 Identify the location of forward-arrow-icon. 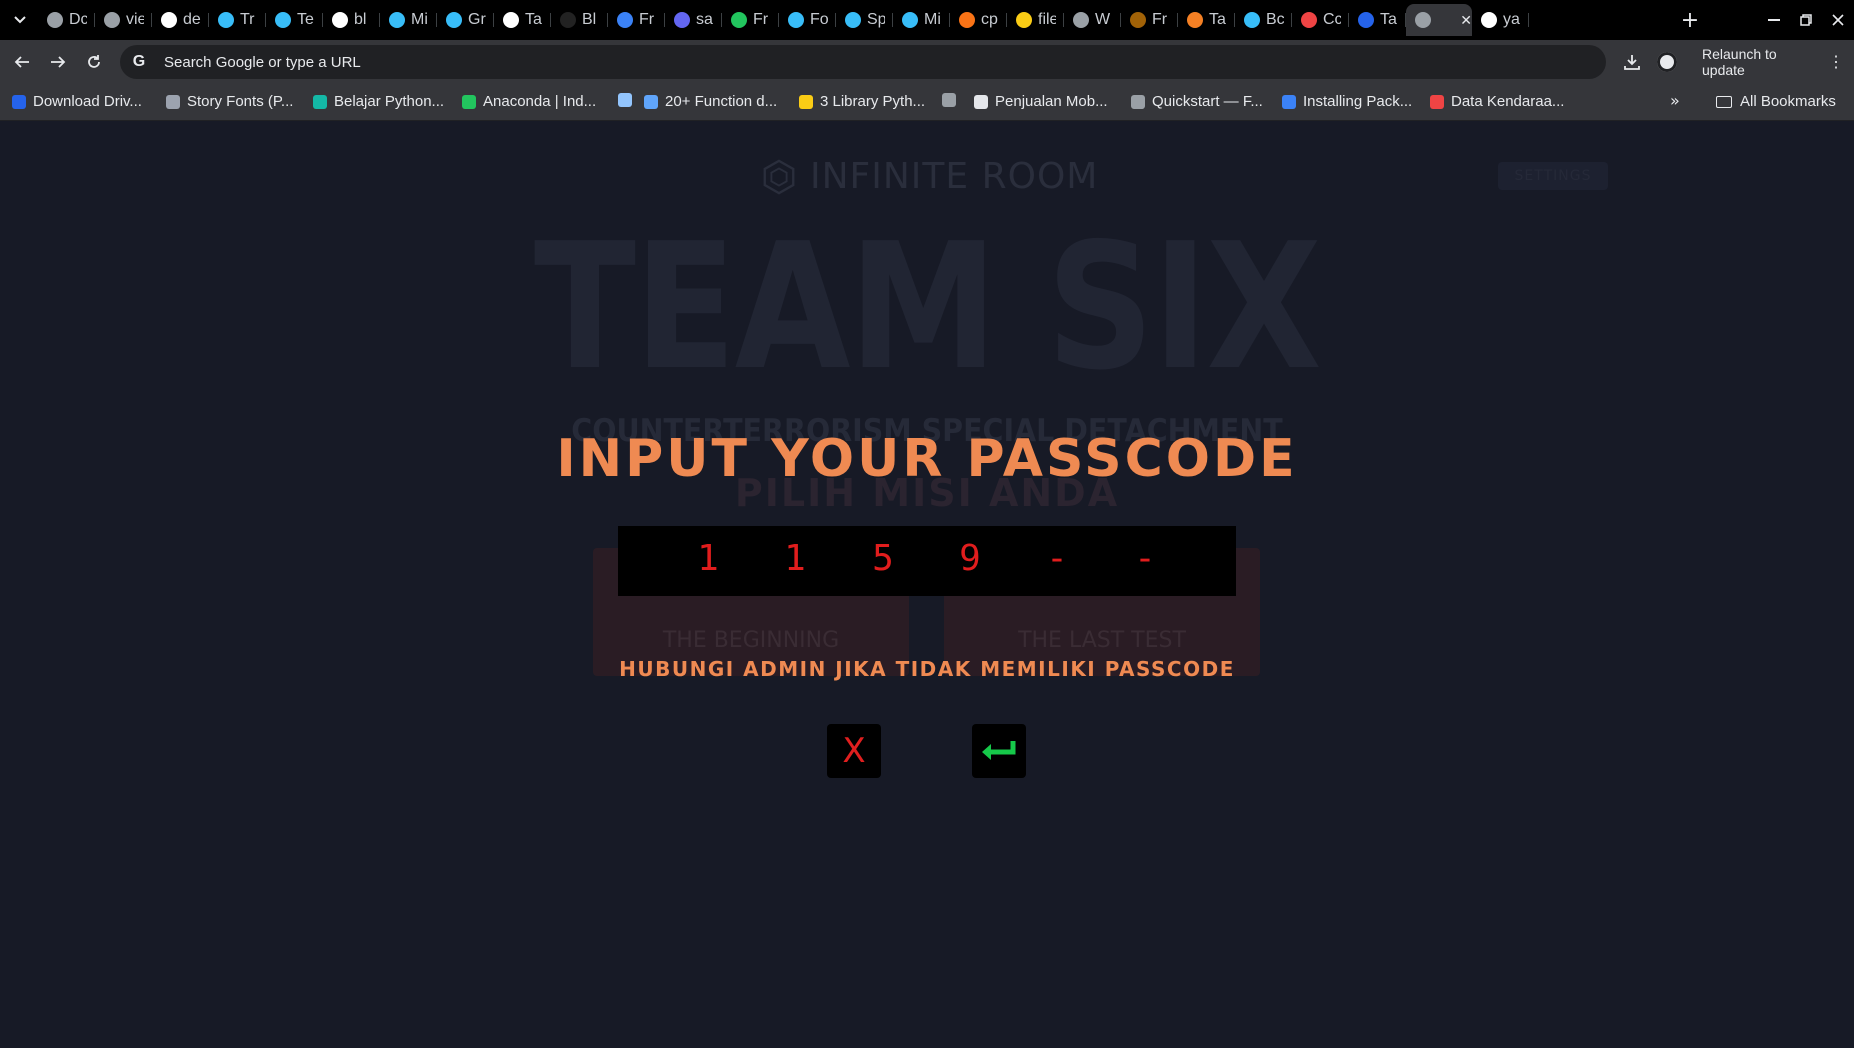
(58, 62).